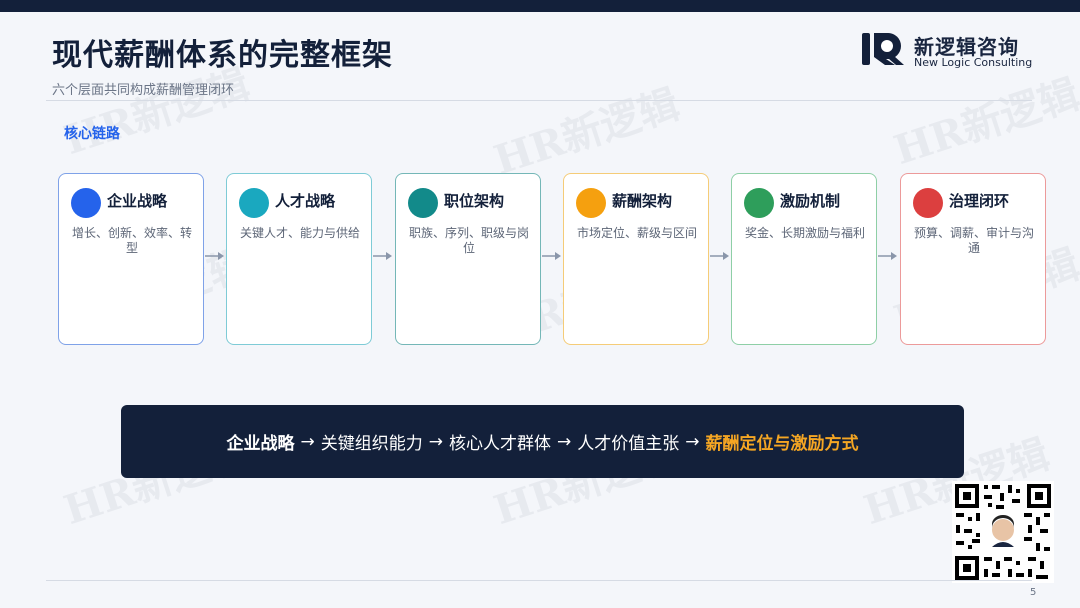 This screenshot has height=608, width=1080. What do you see at coordinates (474, 201) in the screenshot?
I see `card-title: 职位架构` at bounding box center [474, 201].